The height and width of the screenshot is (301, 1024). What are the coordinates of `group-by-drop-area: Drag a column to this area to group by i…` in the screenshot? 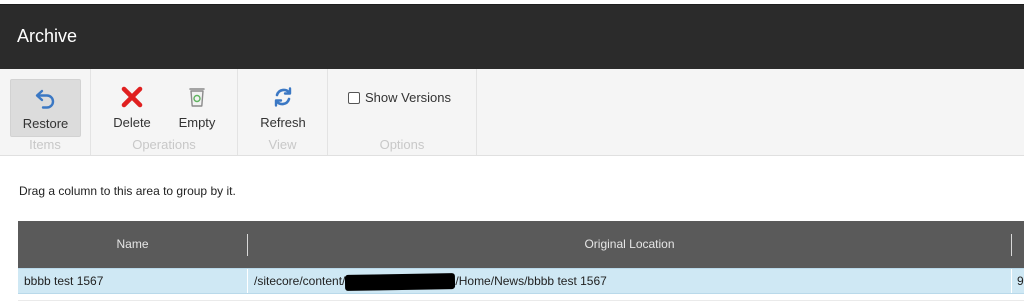 It's located at (127, 191).